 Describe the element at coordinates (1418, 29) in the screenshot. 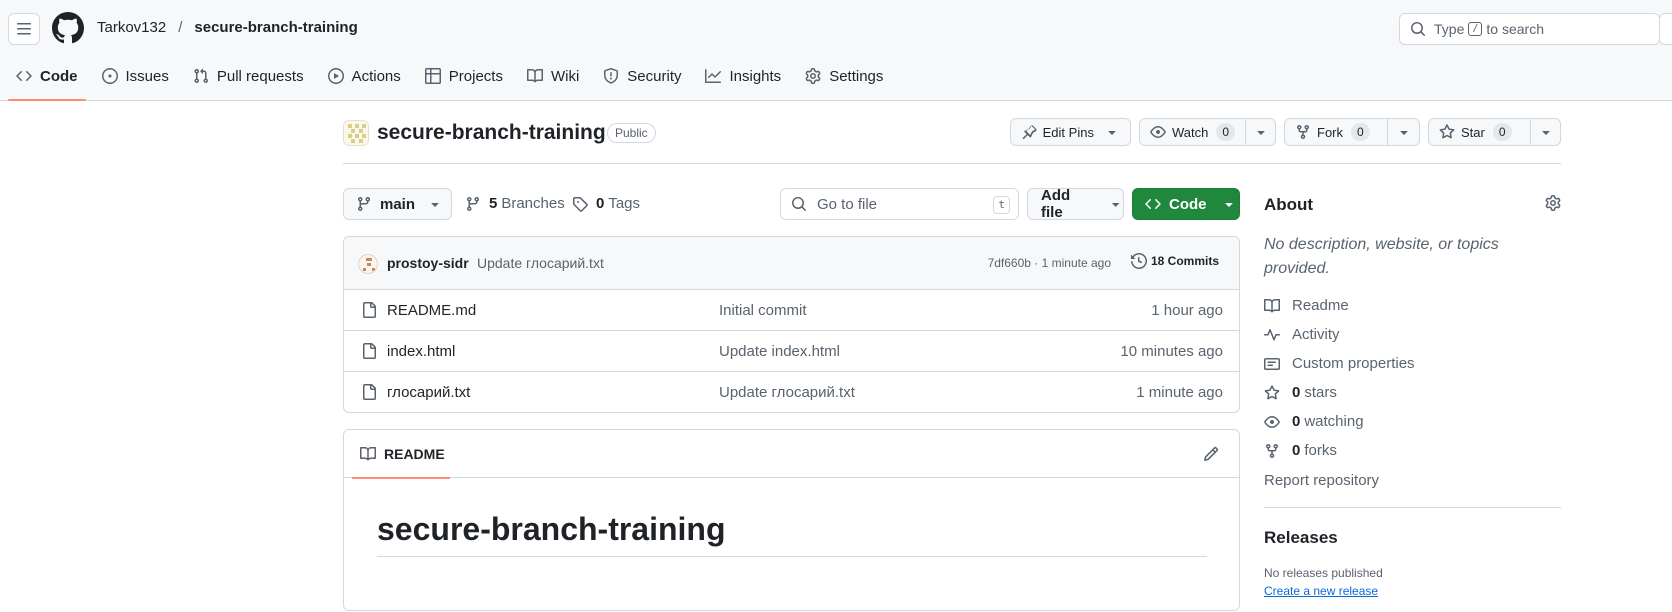

I see `search-icon` at that location.